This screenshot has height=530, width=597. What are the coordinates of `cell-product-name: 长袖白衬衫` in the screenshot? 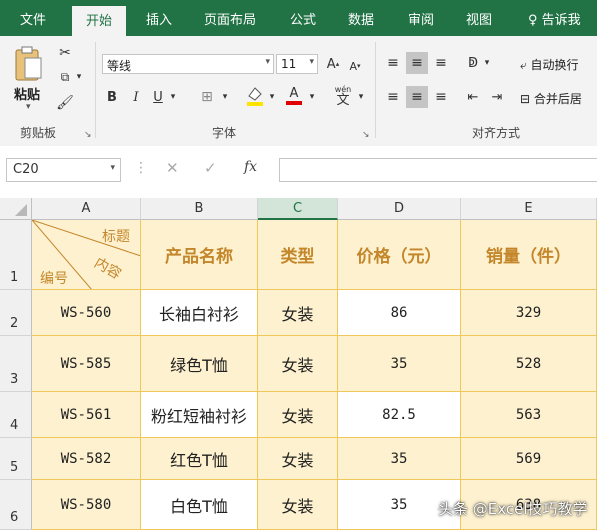 It's located at (199, 313).